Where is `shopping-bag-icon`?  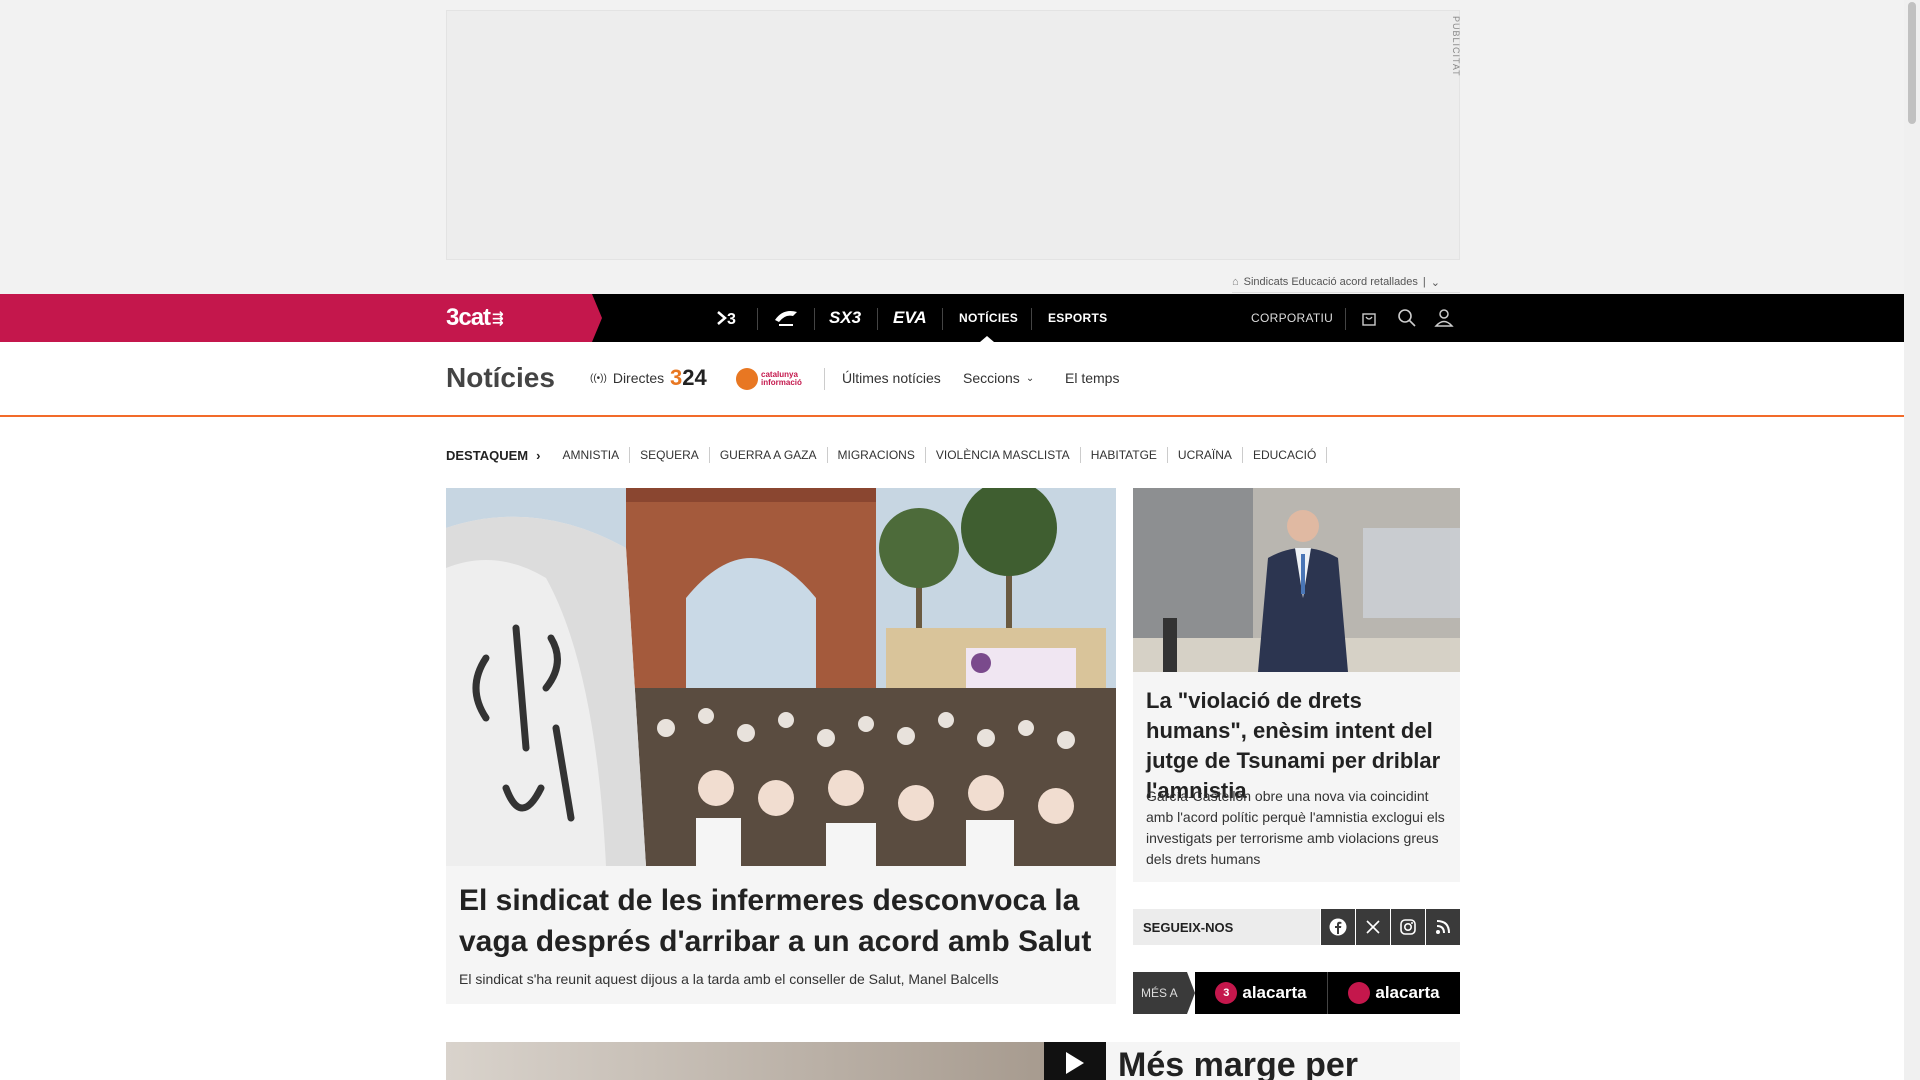
shopping-bag-icon is located at coordinates (1369, 318).